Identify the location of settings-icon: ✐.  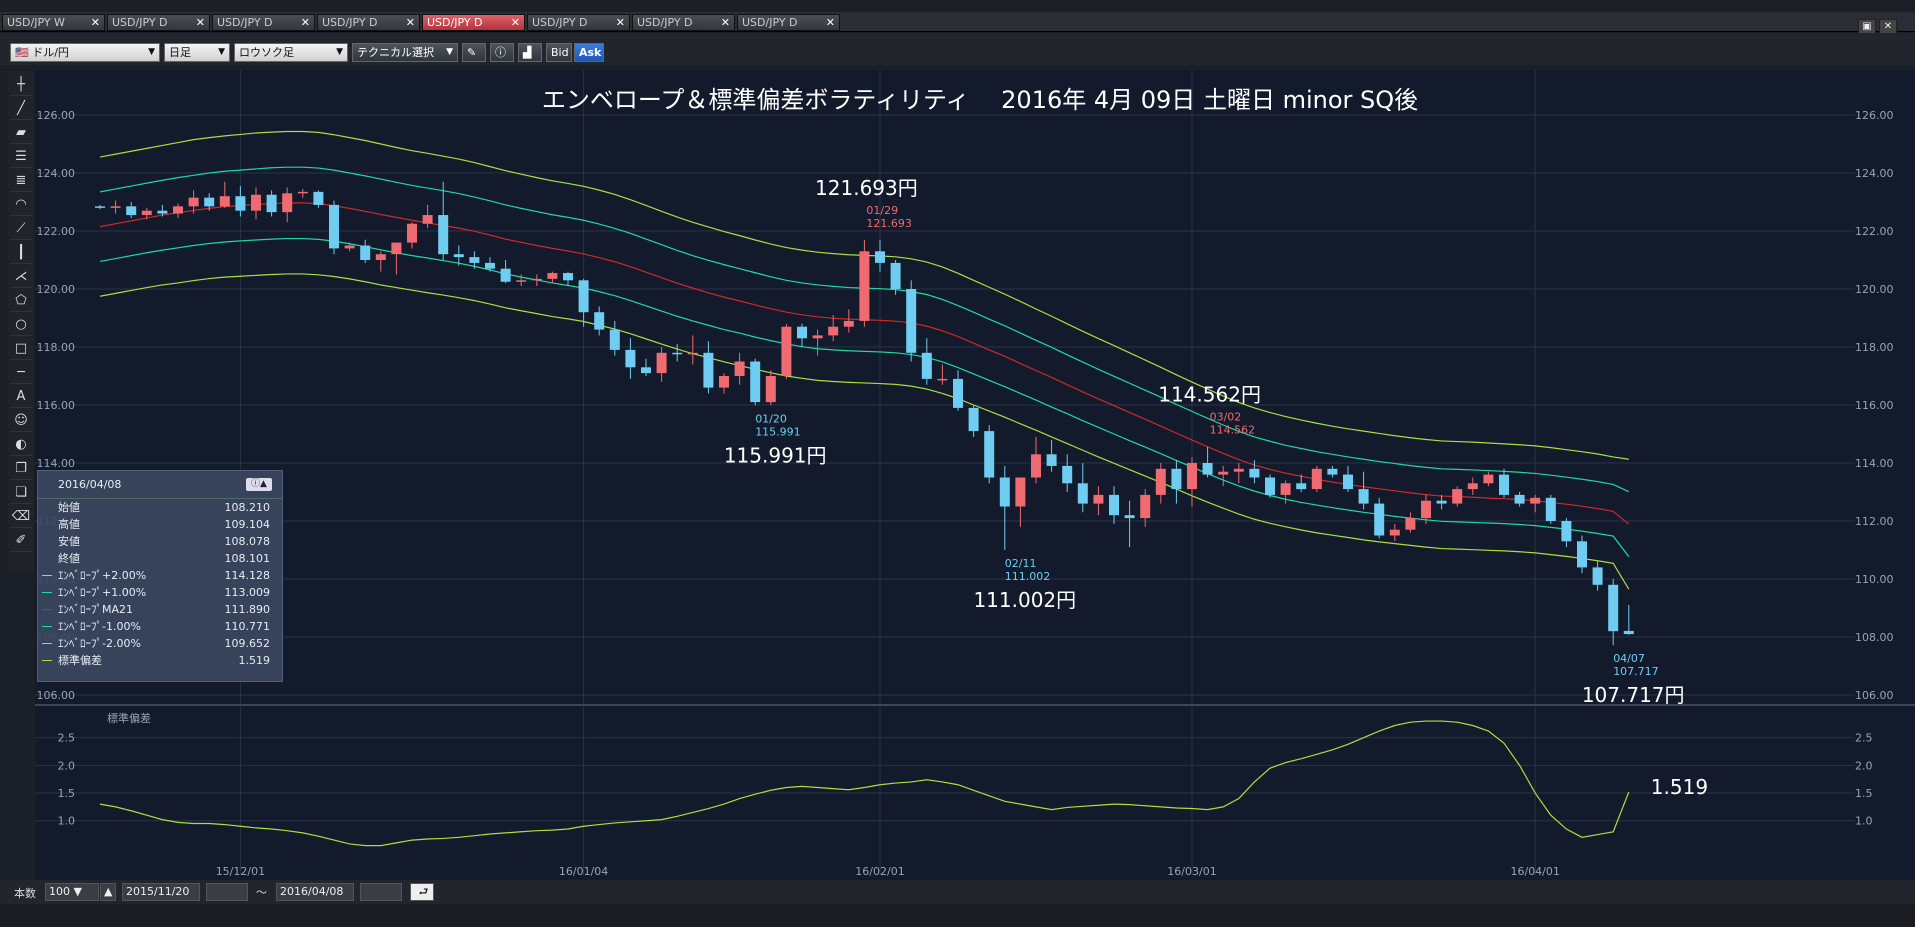
(21, 541).